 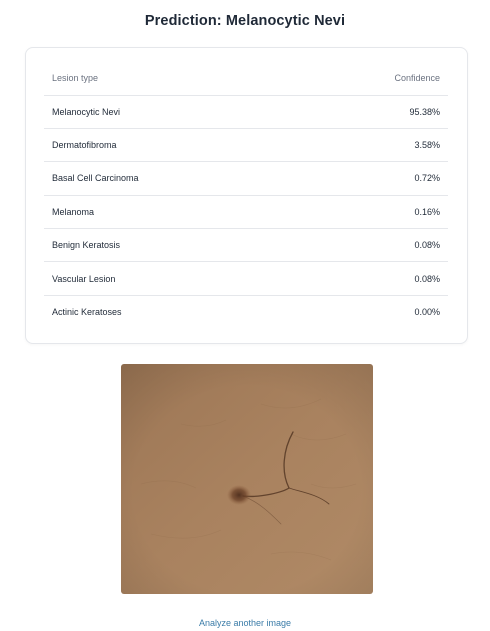 I want to click on lesion-type-cell: Actinic Keratoses, so click(x=87, y=312).